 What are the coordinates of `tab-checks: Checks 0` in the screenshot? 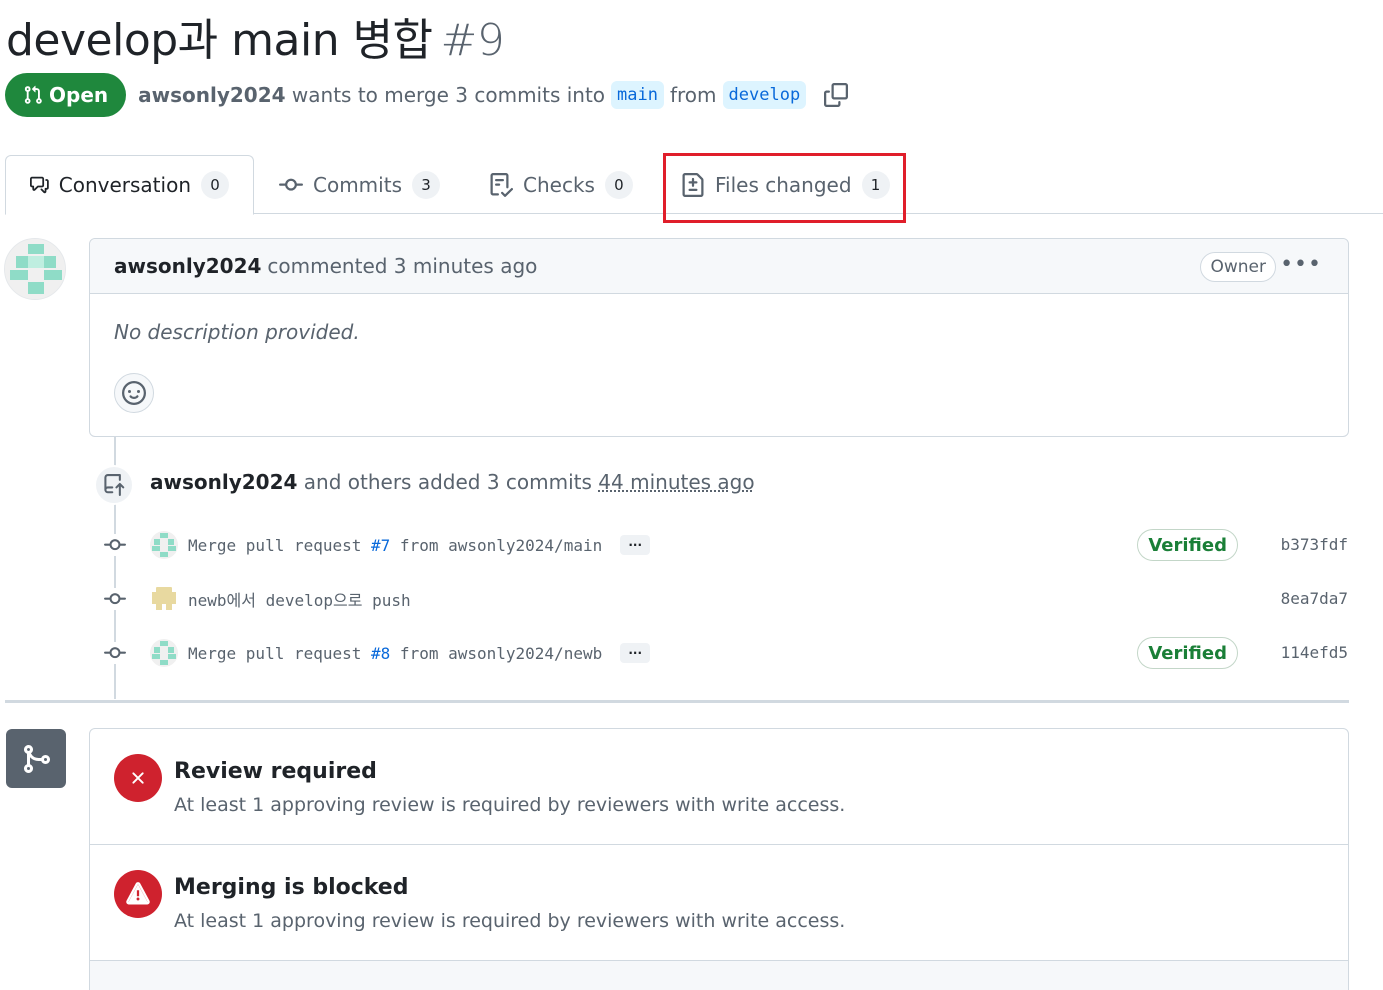 It's located at (561, 184).